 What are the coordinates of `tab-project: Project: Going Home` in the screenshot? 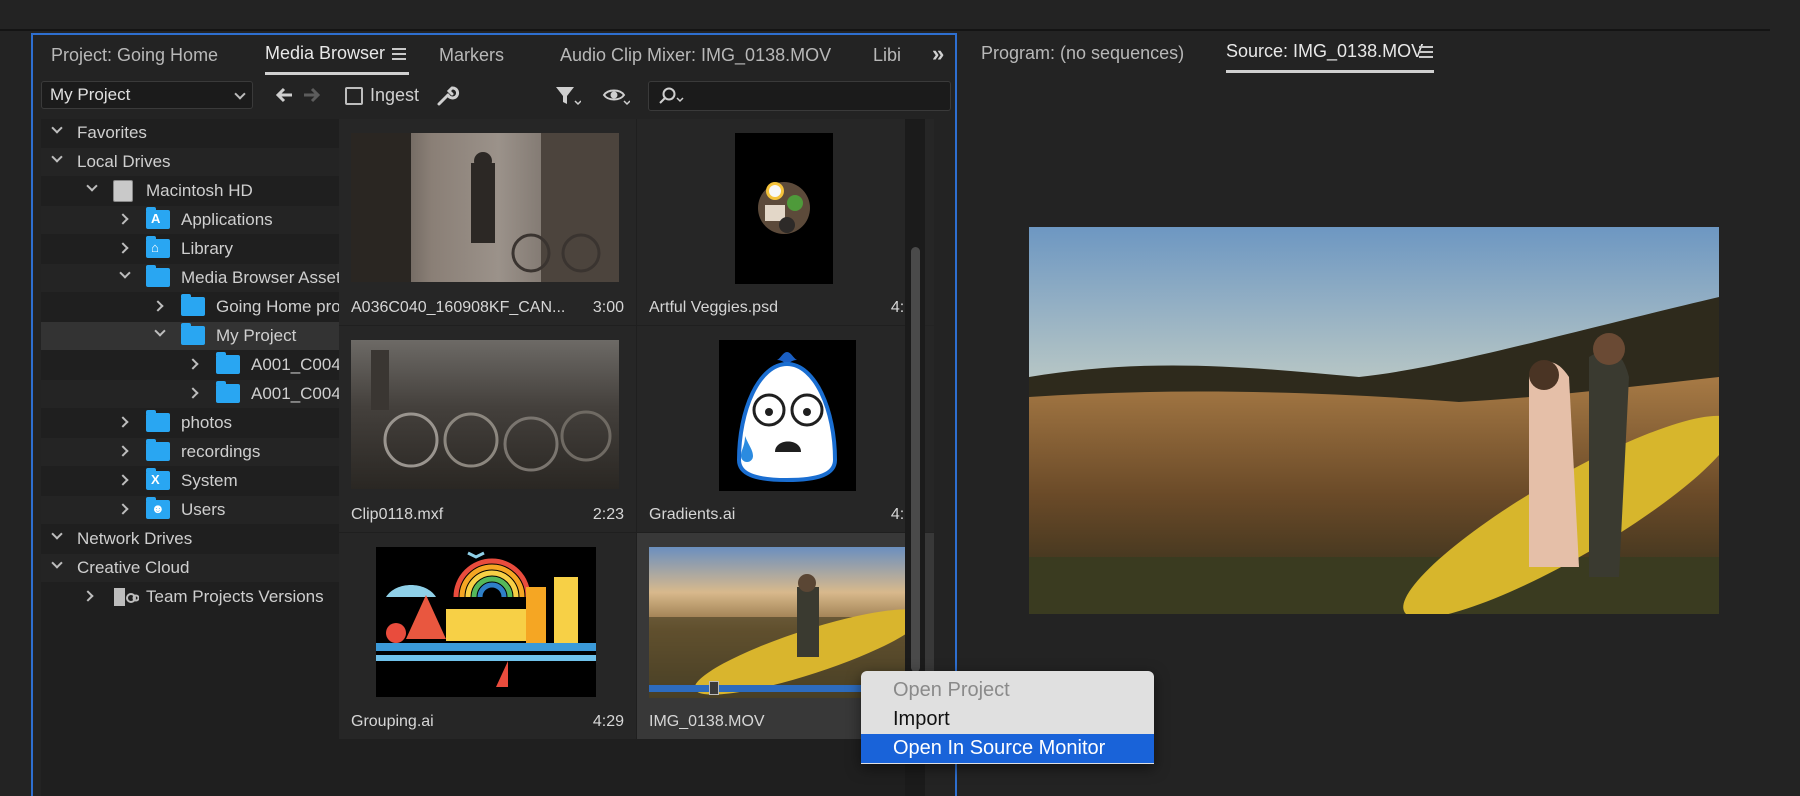 It's located at (134, 55).